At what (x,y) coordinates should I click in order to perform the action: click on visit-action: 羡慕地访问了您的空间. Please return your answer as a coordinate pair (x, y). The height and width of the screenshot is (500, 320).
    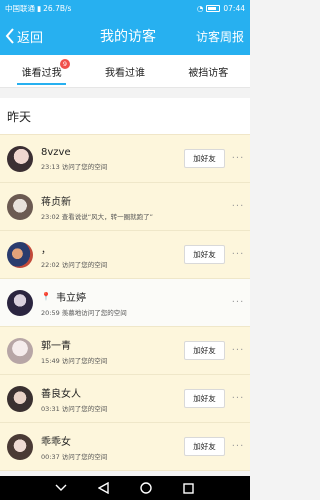
    Looking at the image, I should click on (94, 312).